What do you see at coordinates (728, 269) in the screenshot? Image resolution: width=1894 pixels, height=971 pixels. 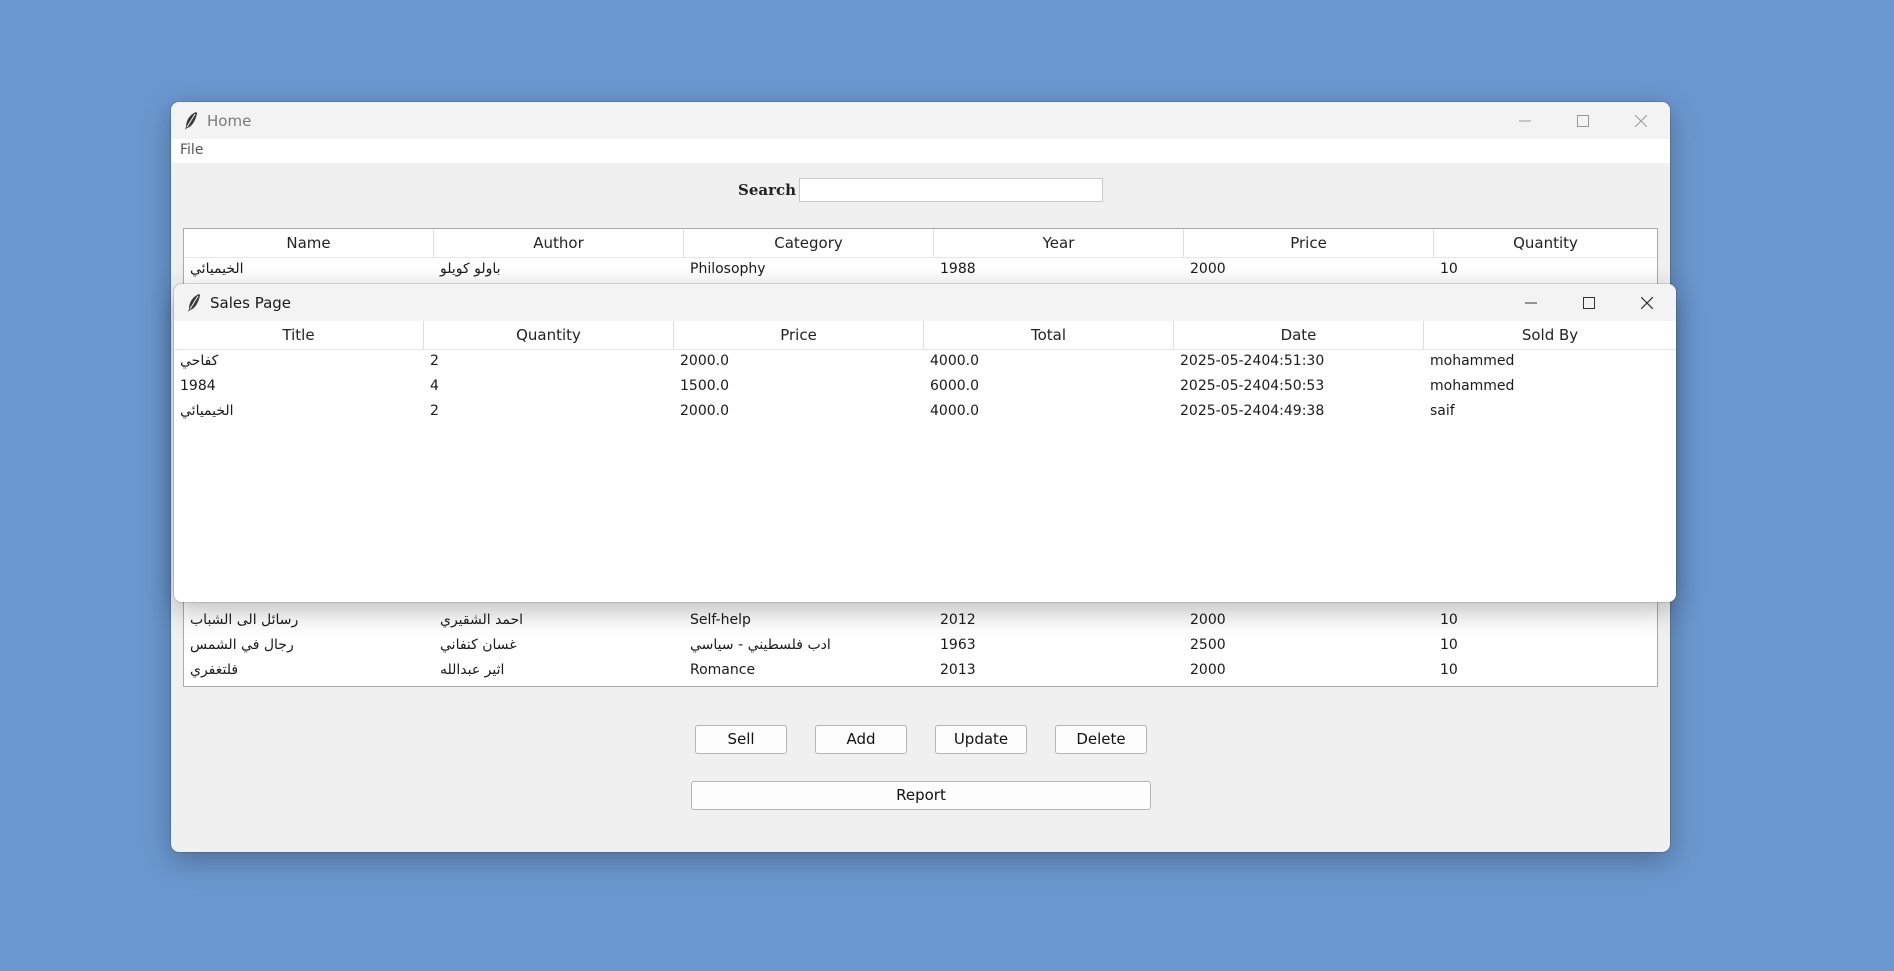 I see `cell-category: Philosophy` at bounding box center [728, 269].